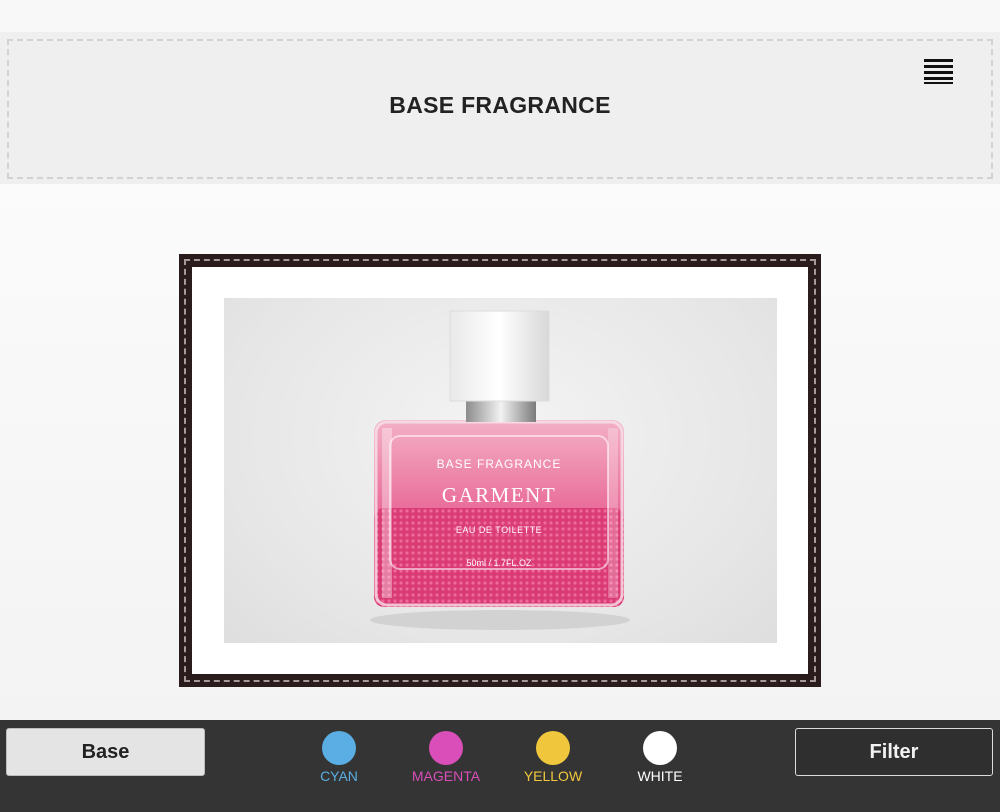 The height and width of the screenshot is (812, 1000). I want to click on swatch-label: MAGENTA, so click(446, 776).